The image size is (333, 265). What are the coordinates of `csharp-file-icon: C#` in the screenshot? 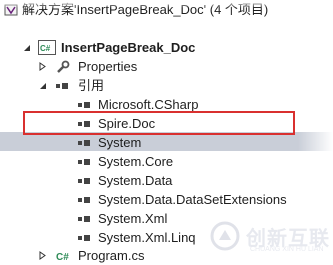 It's located at (65, 255).